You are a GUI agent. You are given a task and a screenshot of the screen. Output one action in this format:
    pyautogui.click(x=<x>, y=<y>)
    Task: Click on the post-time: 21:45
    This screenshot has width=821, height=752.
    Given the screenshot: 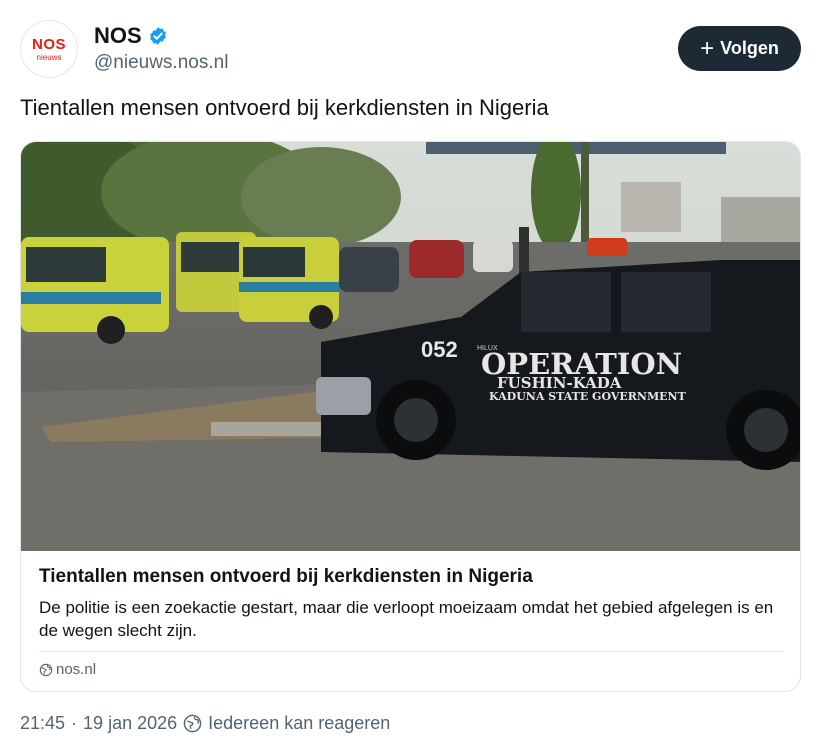 What is the action you would take?
    pyautogui.click(x=42, y=723)
    